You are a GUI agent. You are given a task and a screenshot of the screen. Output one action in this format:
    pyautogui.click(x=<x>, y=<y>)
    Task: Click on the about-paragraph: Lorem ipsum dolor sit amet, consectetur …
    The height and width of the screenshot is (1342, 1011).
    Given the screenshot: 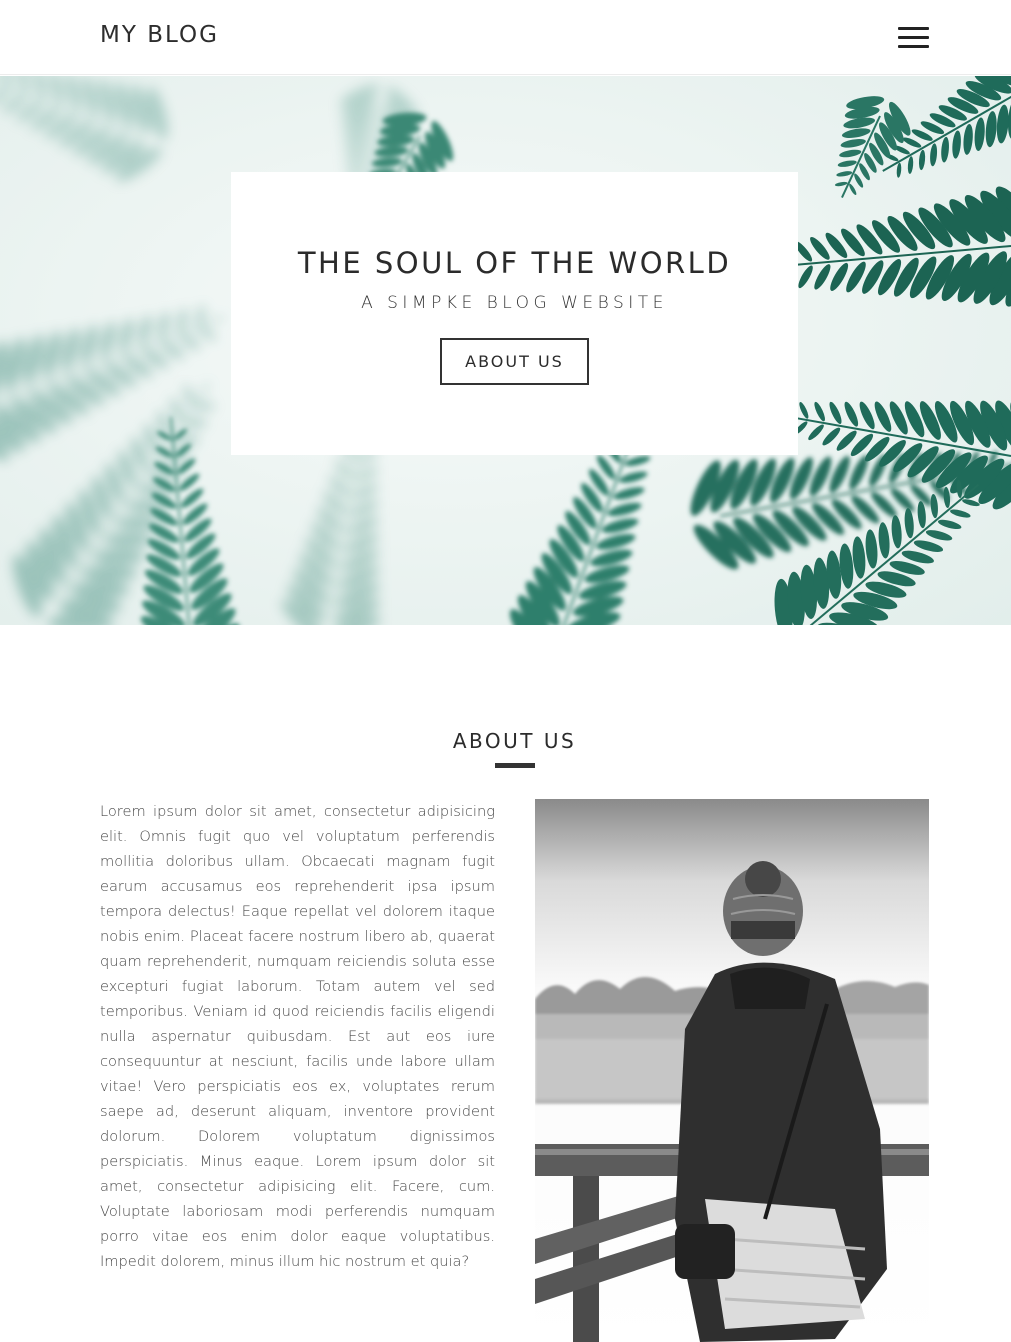 What is the action you would take?
    pyautogui.click(x=297, y=1036)
    